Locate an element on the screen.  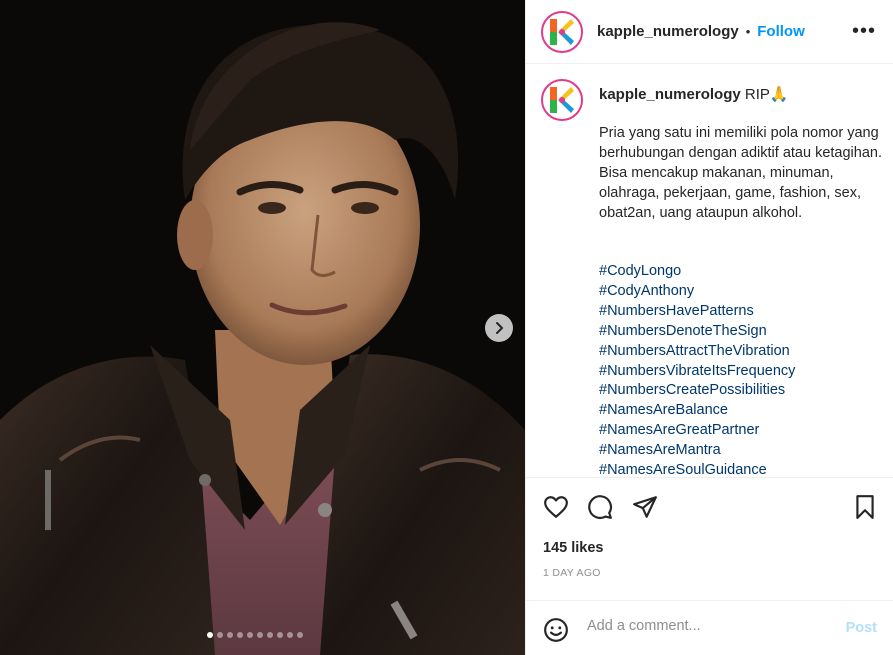
next-slide-button is located at coordinates (499, 328).